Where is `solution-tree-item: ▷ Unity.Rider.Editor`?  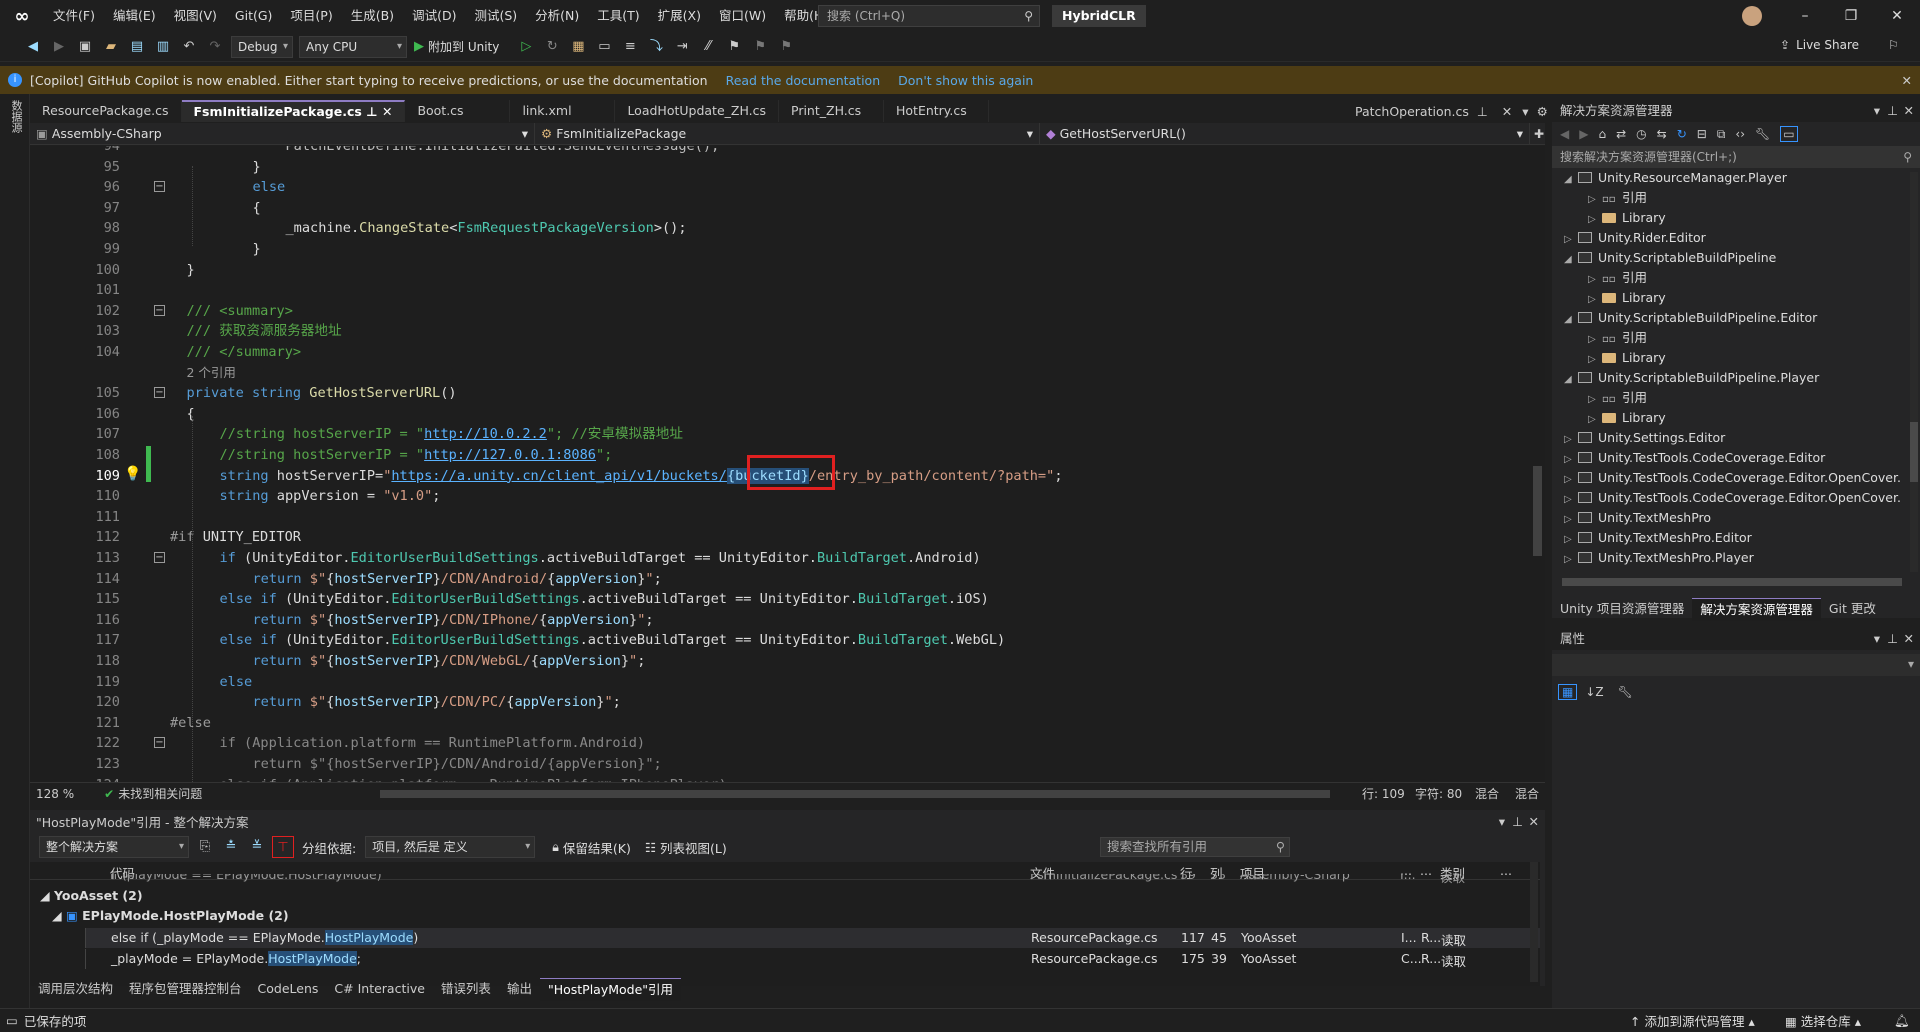
solution-tree-item: ▷ Unity.Rider.Editor is located at coordinates (1635, 238).